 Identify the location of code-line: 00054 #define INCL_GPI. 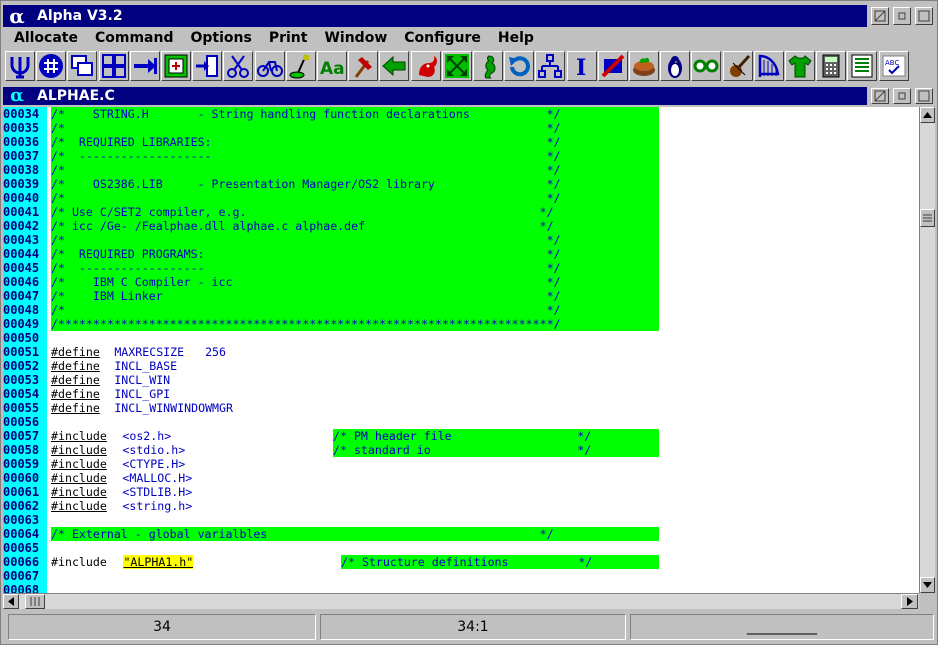
(461, 394).